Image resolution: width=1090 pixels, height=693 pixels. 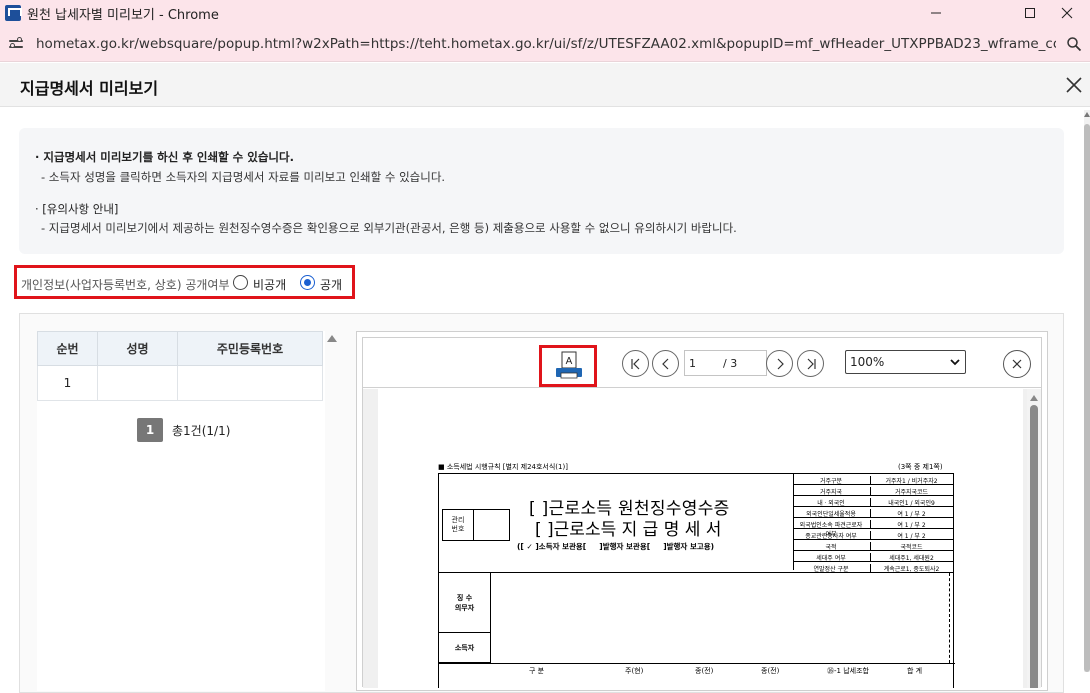 I want to click on prev-page-button, so click(x=665, y=363).